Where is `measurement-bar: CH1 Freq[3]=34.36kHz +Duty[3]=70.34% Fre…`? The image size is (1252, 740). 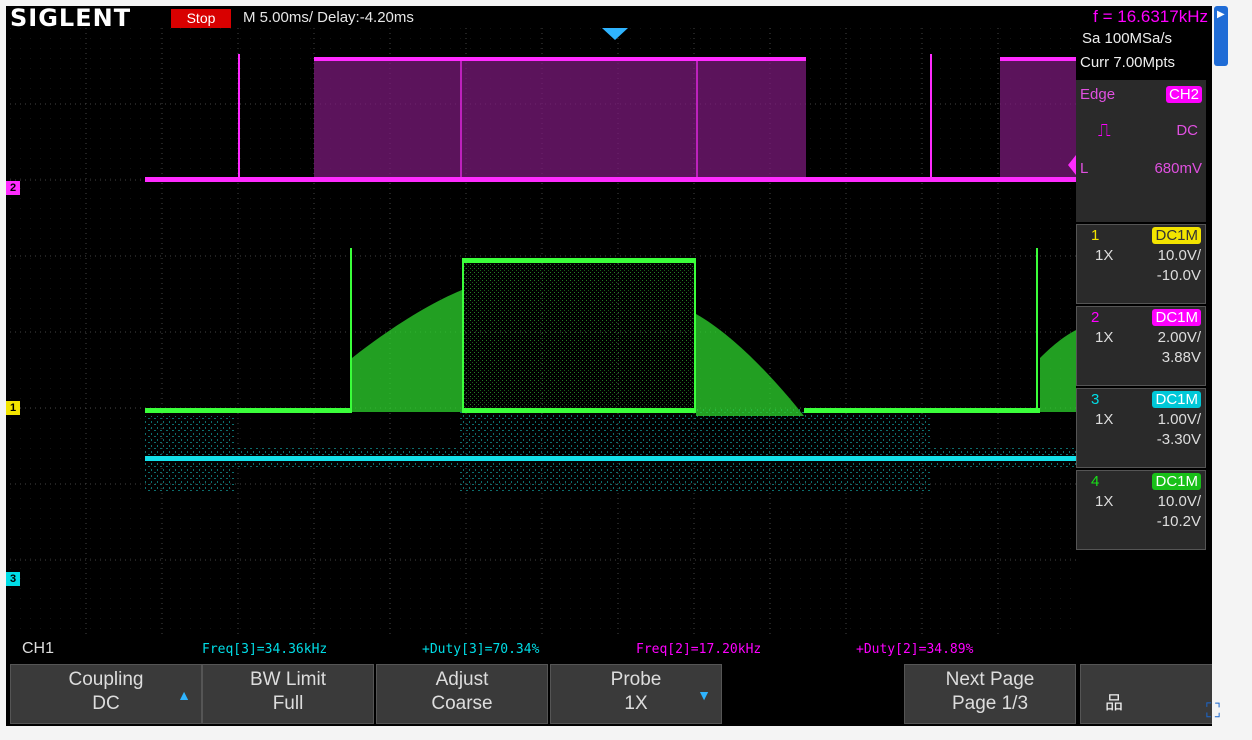 measurement-bar: CH1 Freq[3]=34.36kHz +Duty[3]=70.34% Fre… is located at coordinates (609, 650).